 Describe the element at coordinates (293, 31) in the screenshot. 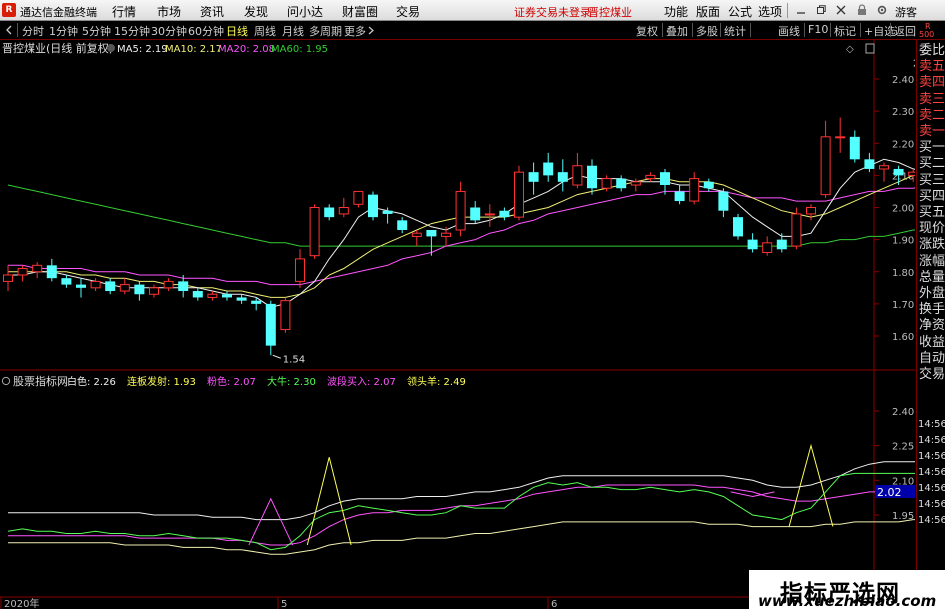

I see `period-monthly: 月线` at that location.